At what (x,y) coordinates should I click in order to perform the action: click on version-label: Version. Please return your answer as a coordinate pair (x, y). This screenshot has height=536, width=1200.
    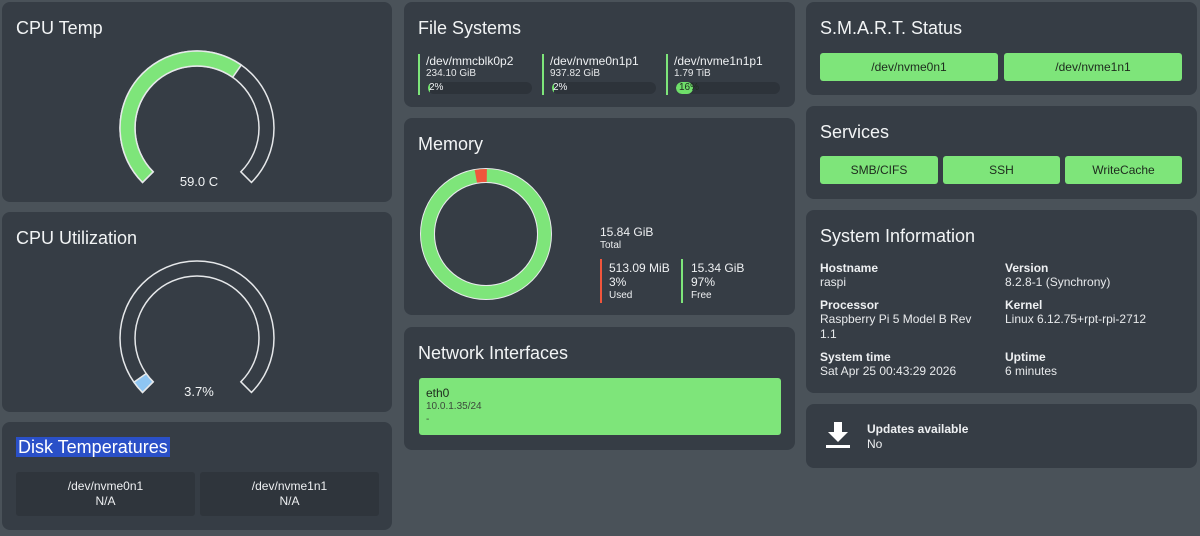
    Looking at the image, I should click on (1027, 268).